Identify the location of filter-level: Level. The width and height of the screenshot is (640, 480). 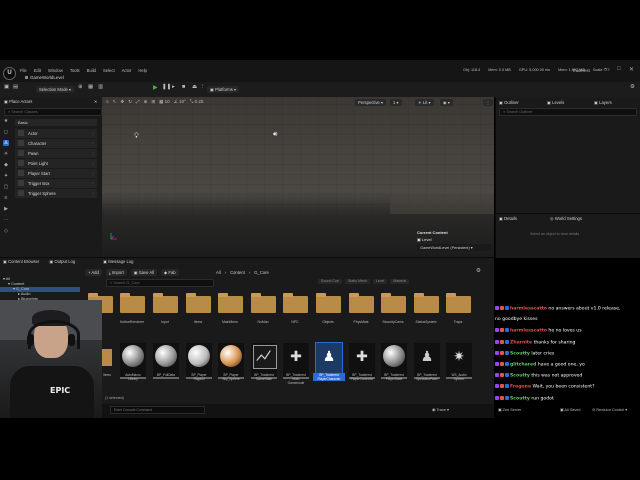
(380, 281).